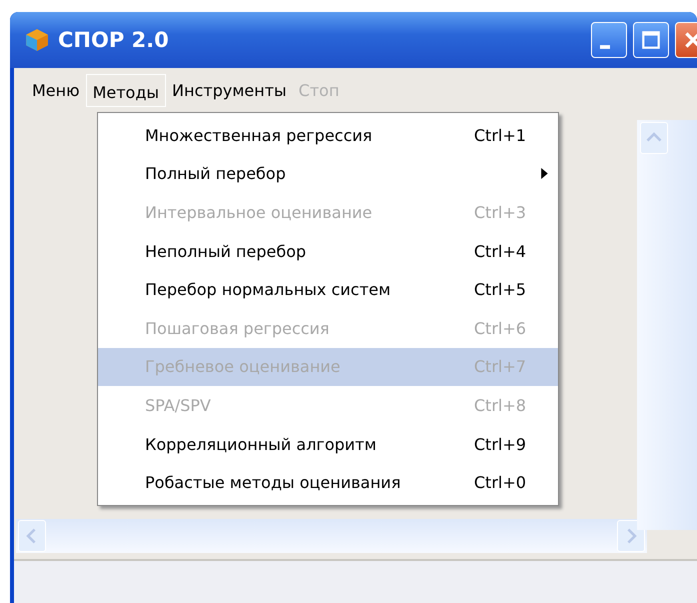 This screenshot has width=697, height=603. Describe the element at coordinates (259, 135) in the screenshot. I see `menu-item-label: Множественная регрессия` at that location.